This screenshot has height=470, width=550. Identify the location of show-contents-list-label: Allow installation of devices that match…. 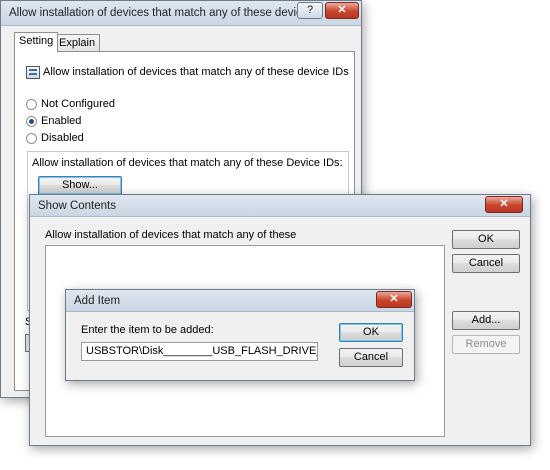
(171, 235).